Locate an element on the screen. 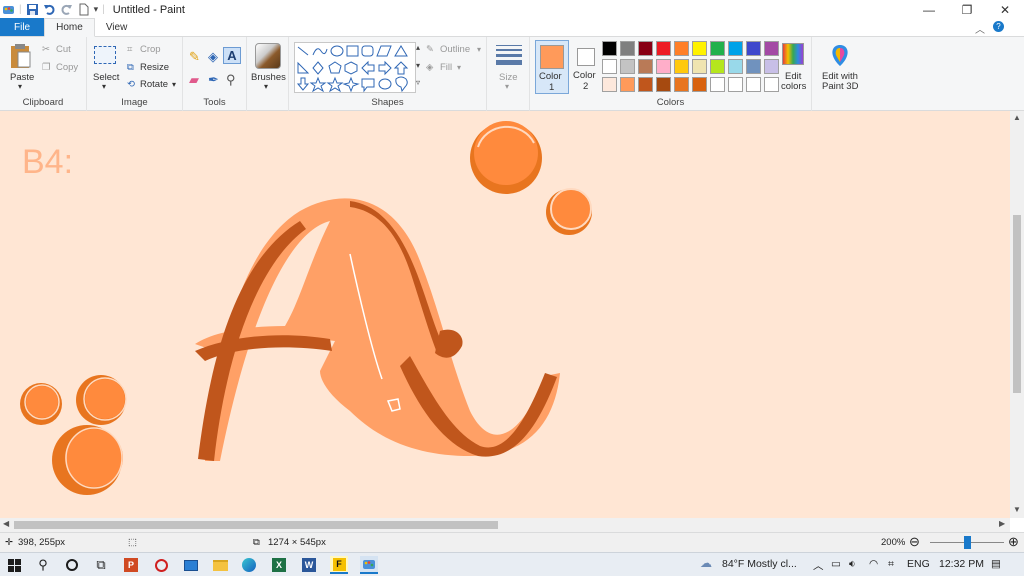 This screenshot has height=576, width=1024. copy-button: Copy is located at coordinates (67, 67).